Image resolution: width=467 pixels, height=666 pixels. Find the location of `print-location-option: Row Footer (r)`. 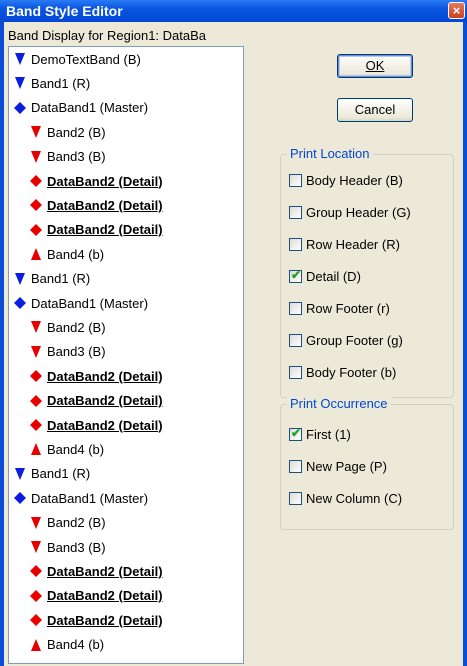

print-location-option: Row Footer (r) is located at coordinates (339, 308).